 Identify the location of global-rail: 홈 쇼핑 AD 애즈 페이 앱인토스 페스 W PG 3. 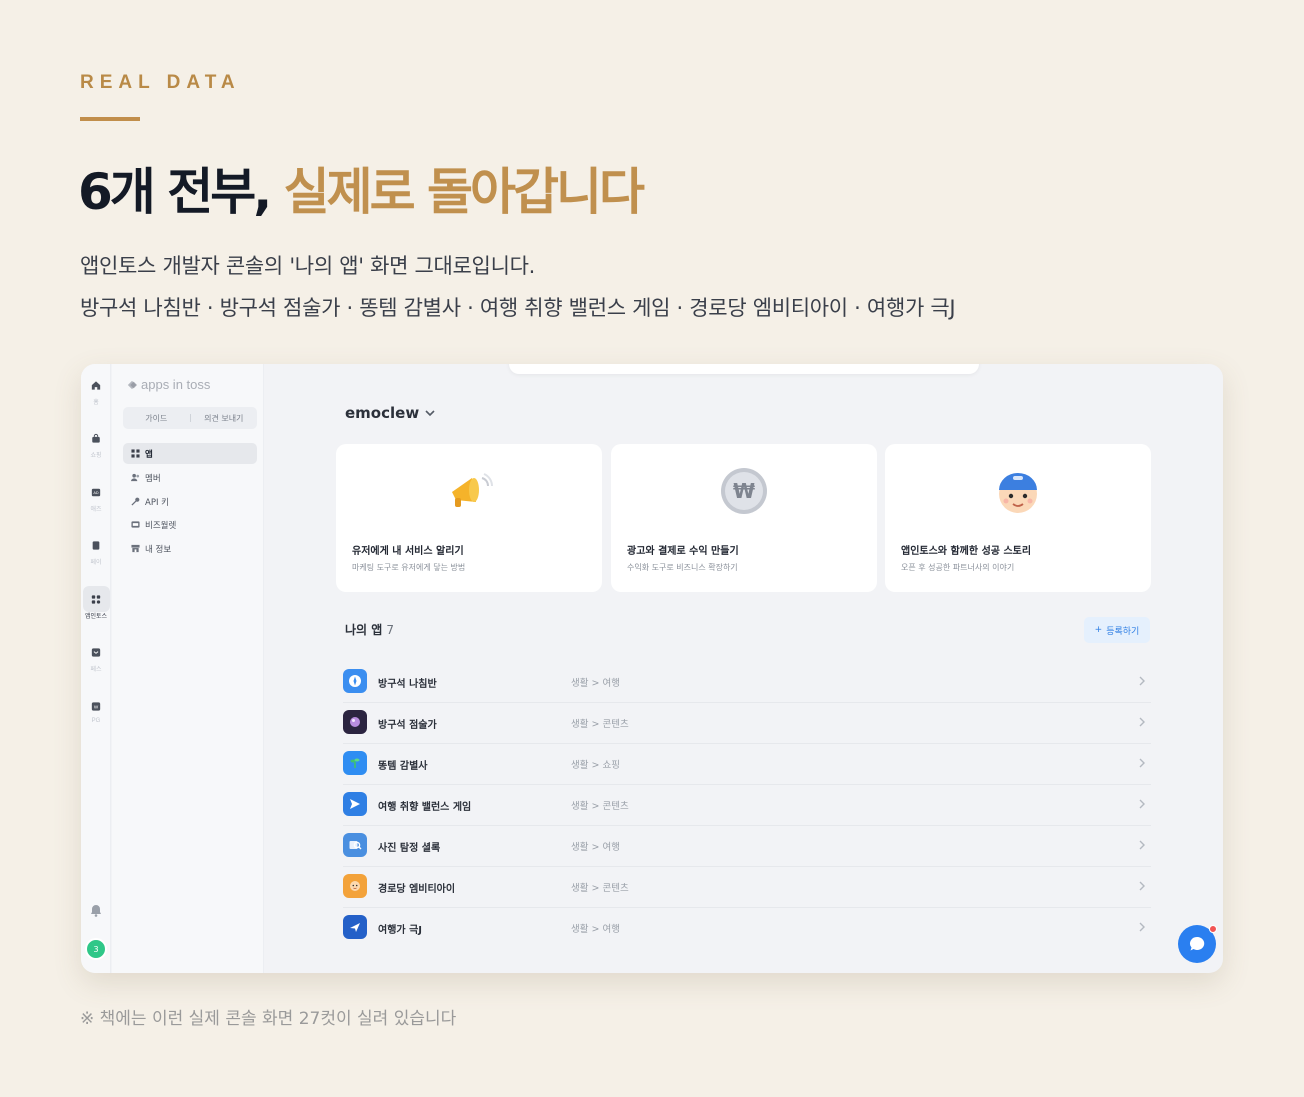
(96, 668).